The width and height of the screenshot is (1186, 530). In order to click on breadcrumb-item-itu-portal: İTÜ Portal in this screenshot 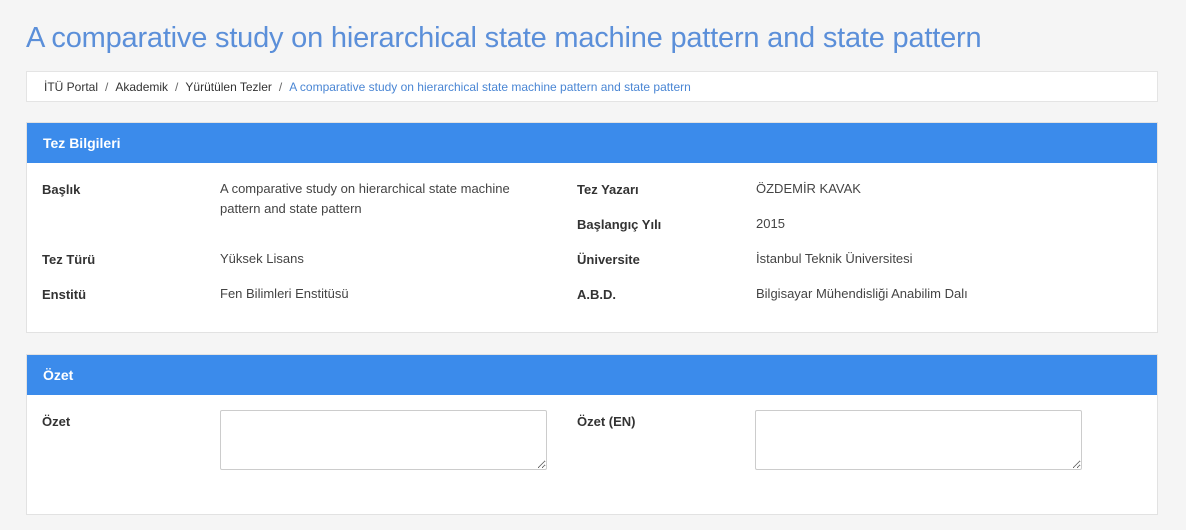, I will do `click(71, 87)`.